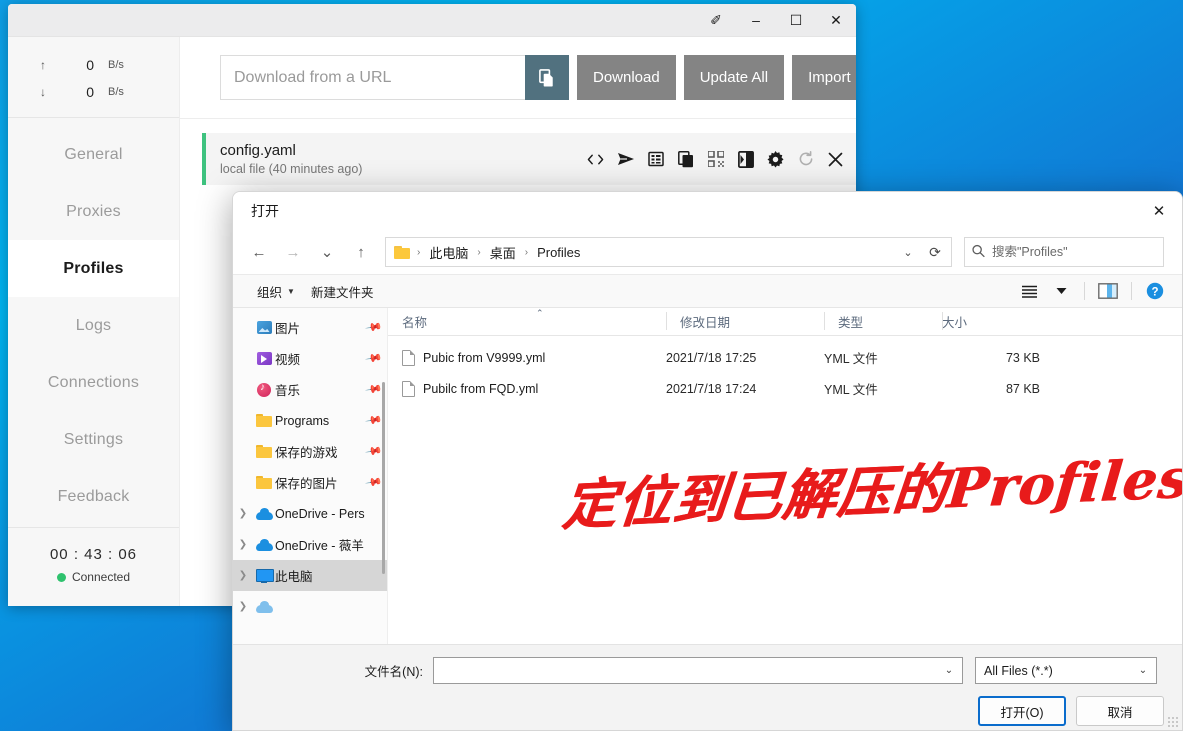 This screenshot has height=731, width=1183. I want to click on column-header-size: 大小, so click(996, 322).